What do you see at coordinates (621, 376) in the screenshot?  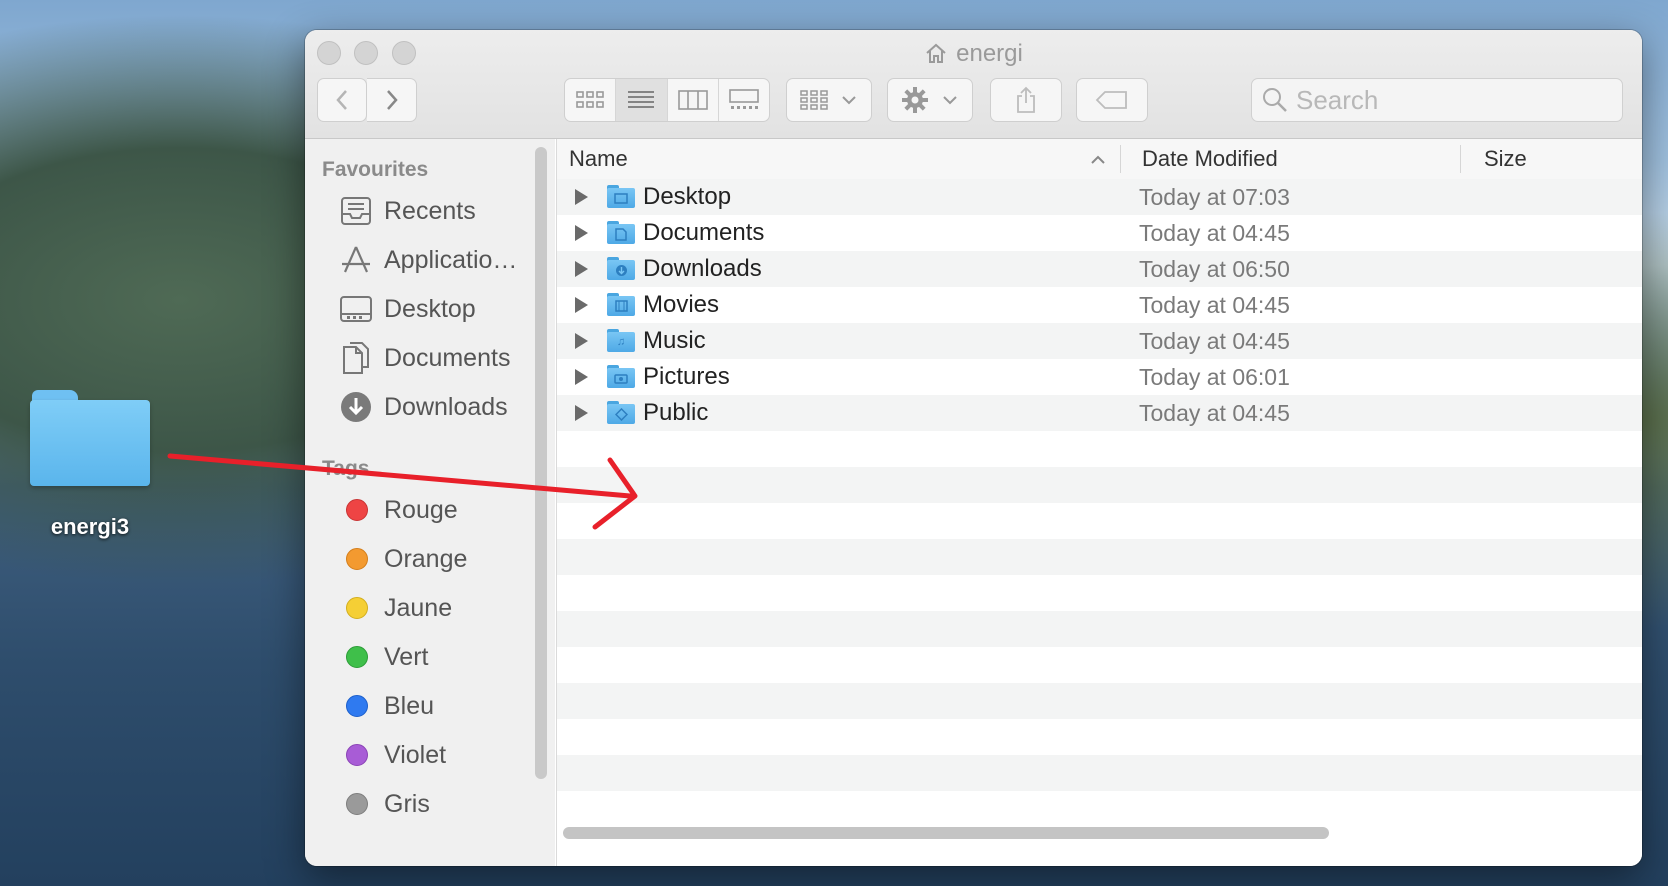 I see `pictures-folder-icon` at bounding box center [621, 376].